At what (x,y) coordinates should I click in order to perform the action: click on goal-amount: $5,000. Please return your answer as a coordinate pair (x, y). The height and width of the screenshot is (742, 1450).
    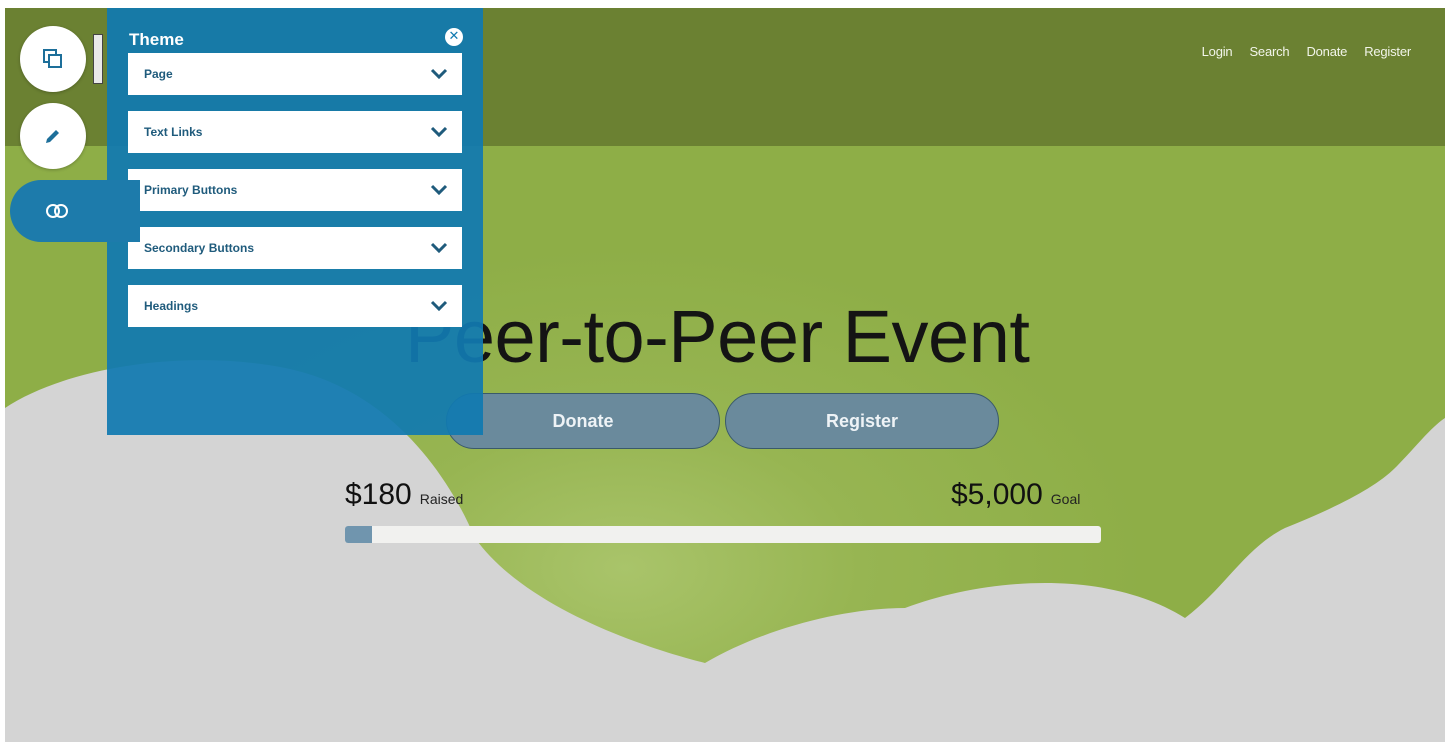
    Looking at the image, I should click on (997, 494).